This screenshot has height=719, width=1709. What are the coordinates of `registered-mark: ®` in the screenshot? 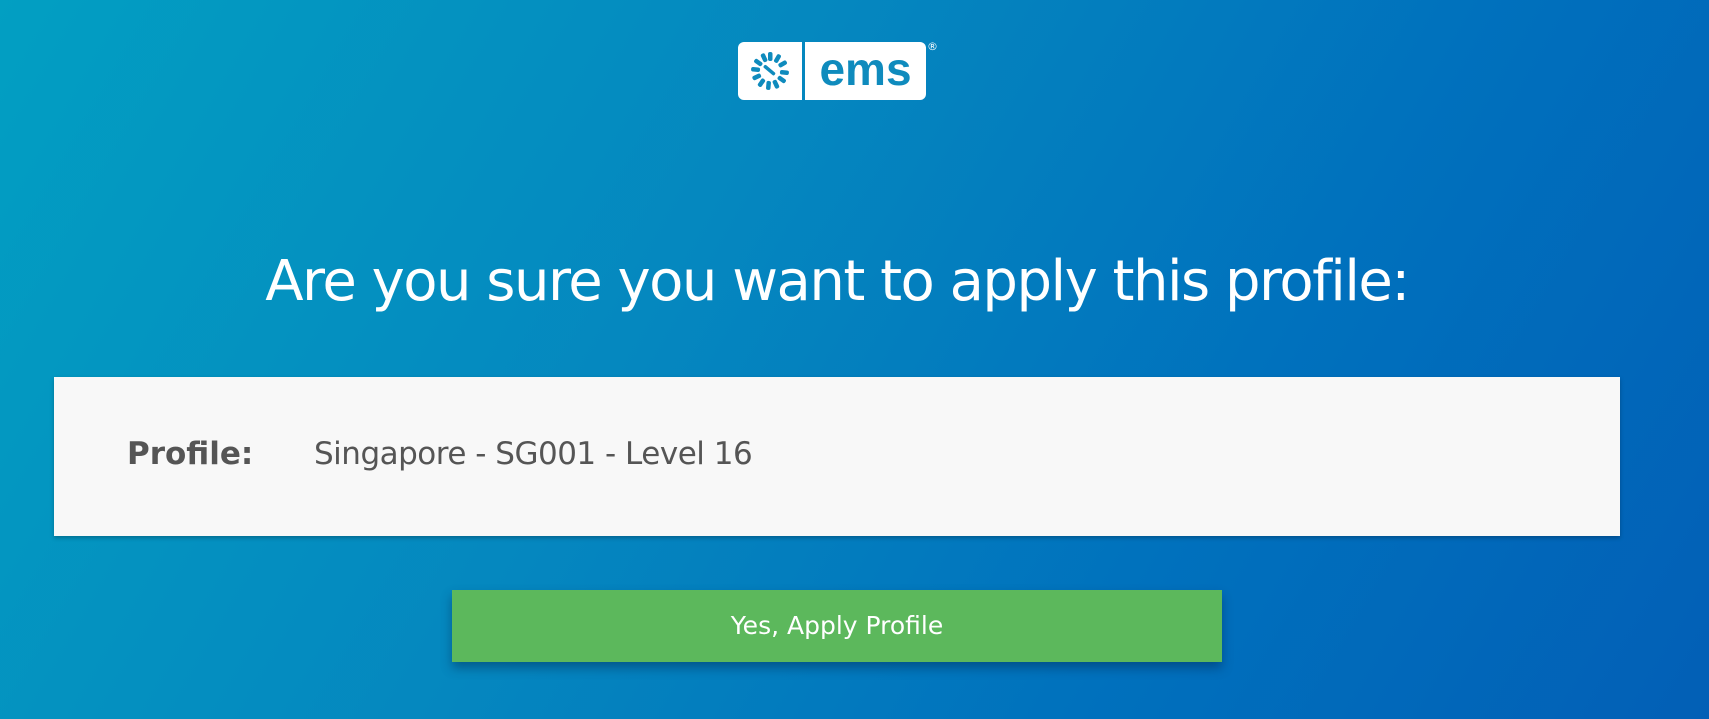 It's located at (932, 46).